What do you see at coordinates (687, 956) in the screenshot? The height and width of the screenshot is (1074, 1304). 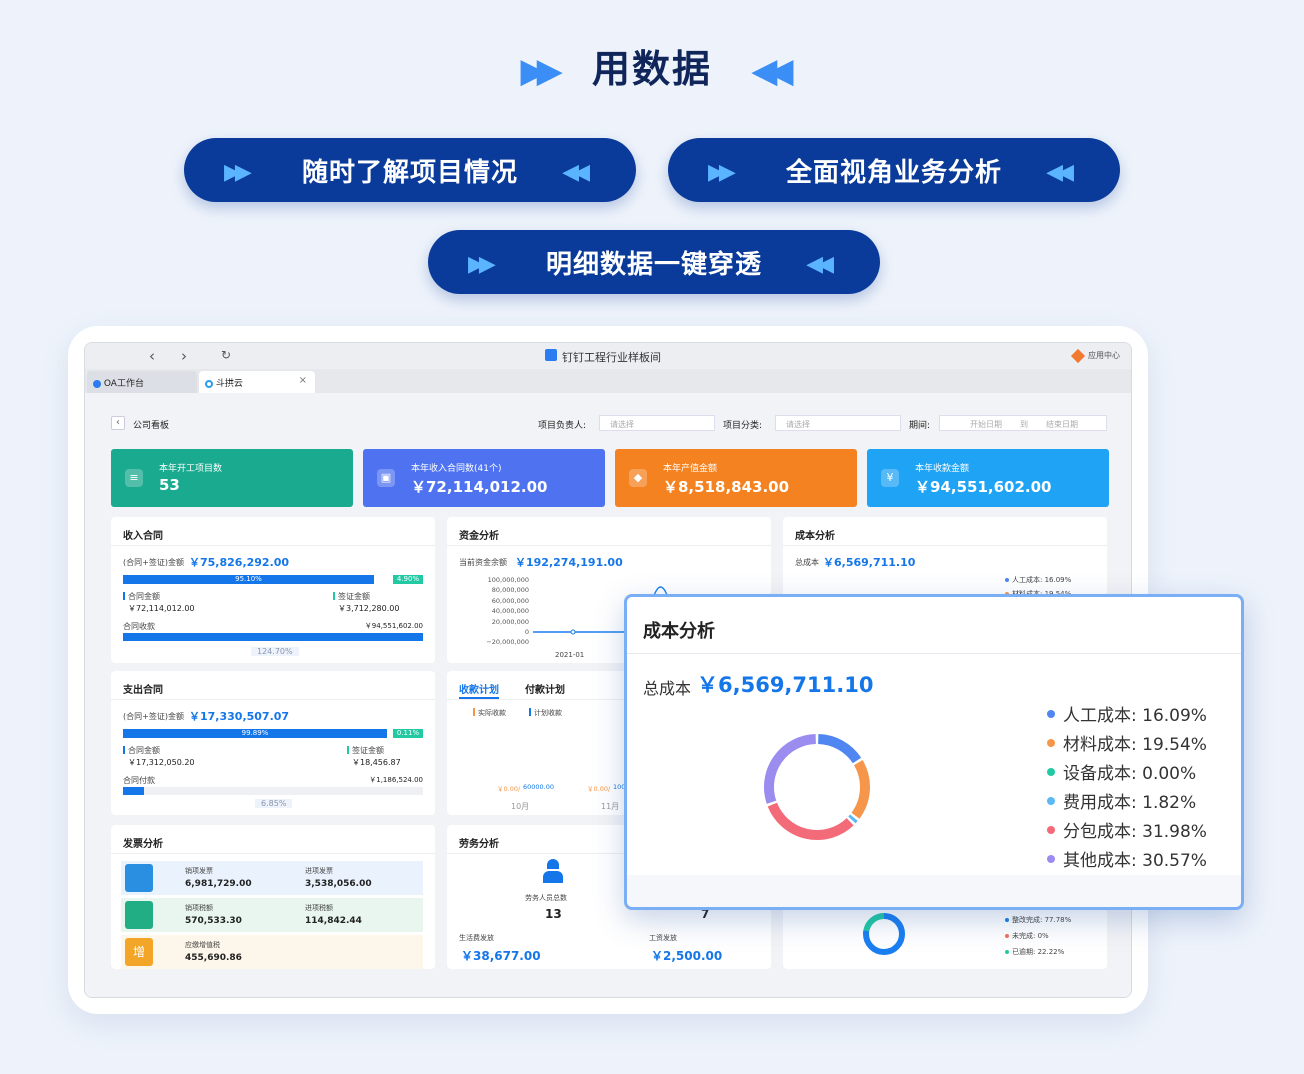 I see `wage-value: ￥2,500.00` at bounding box center [687, 956].